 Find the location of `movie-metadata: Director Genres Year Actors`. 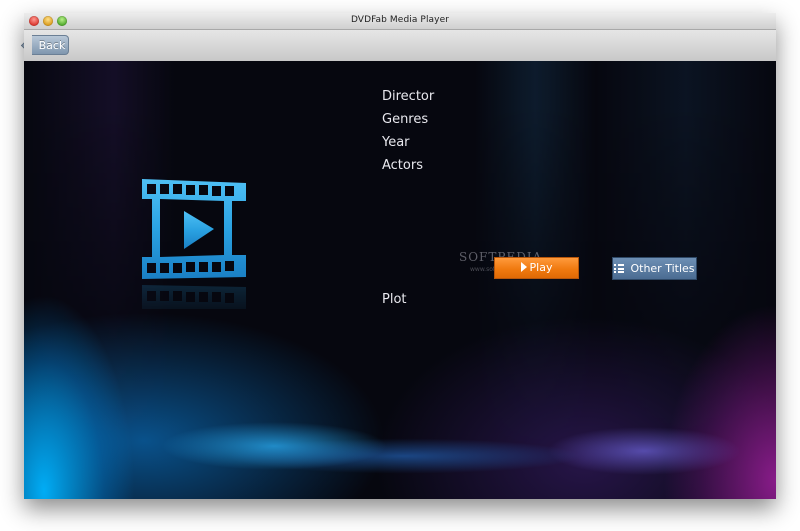

movie-metadata: Director Genres Year Actors is located at coordinates (408, 135).